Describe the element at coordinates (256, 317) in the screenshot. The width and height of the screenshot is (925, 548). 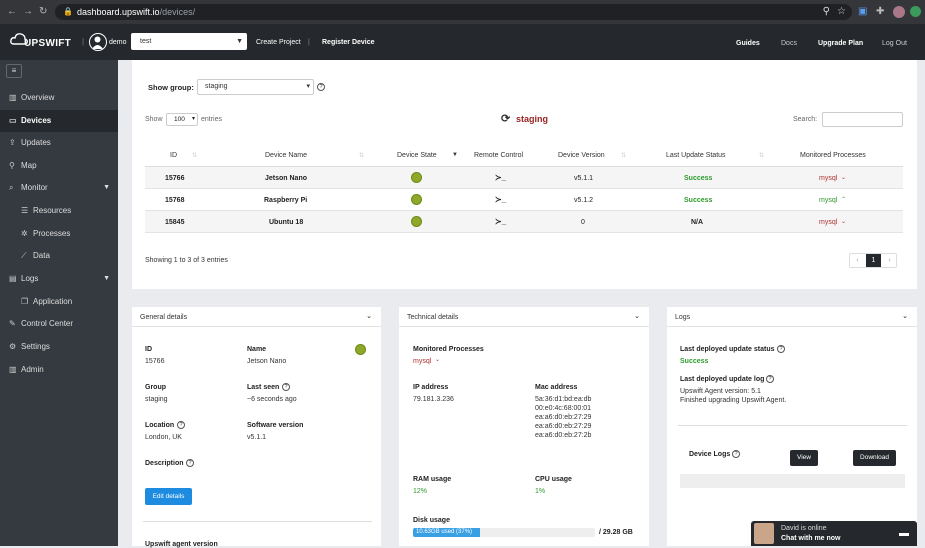
I see `card-header: General details ⌄` at that location.